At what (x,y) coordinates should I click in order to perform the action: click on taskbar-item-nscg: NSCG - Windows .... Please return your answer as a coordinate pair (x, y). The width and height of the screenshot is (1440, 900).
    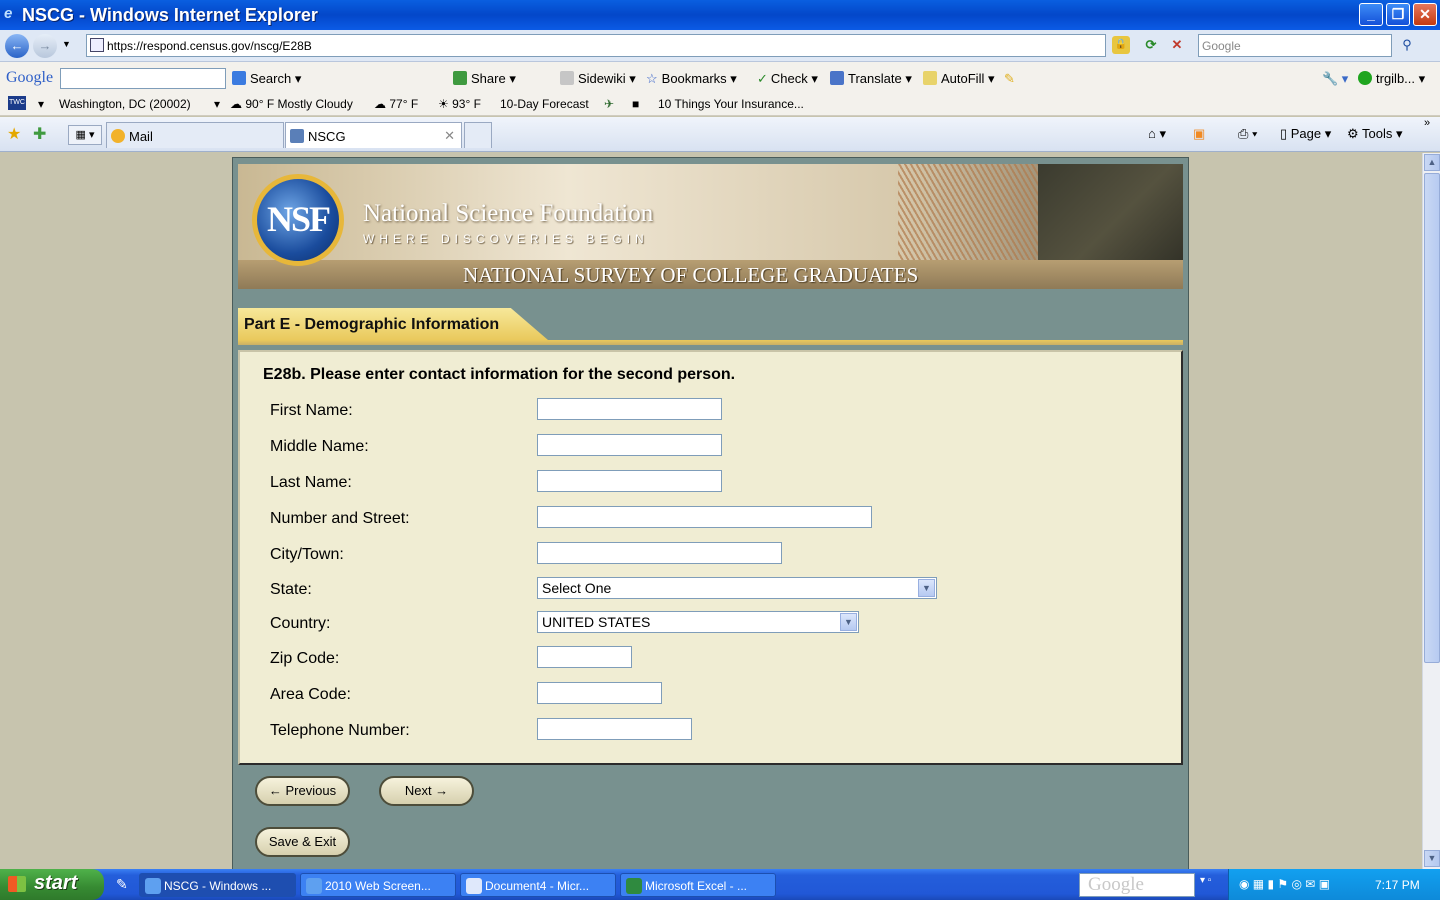
    Looking at the image, I should click on (217, 885).